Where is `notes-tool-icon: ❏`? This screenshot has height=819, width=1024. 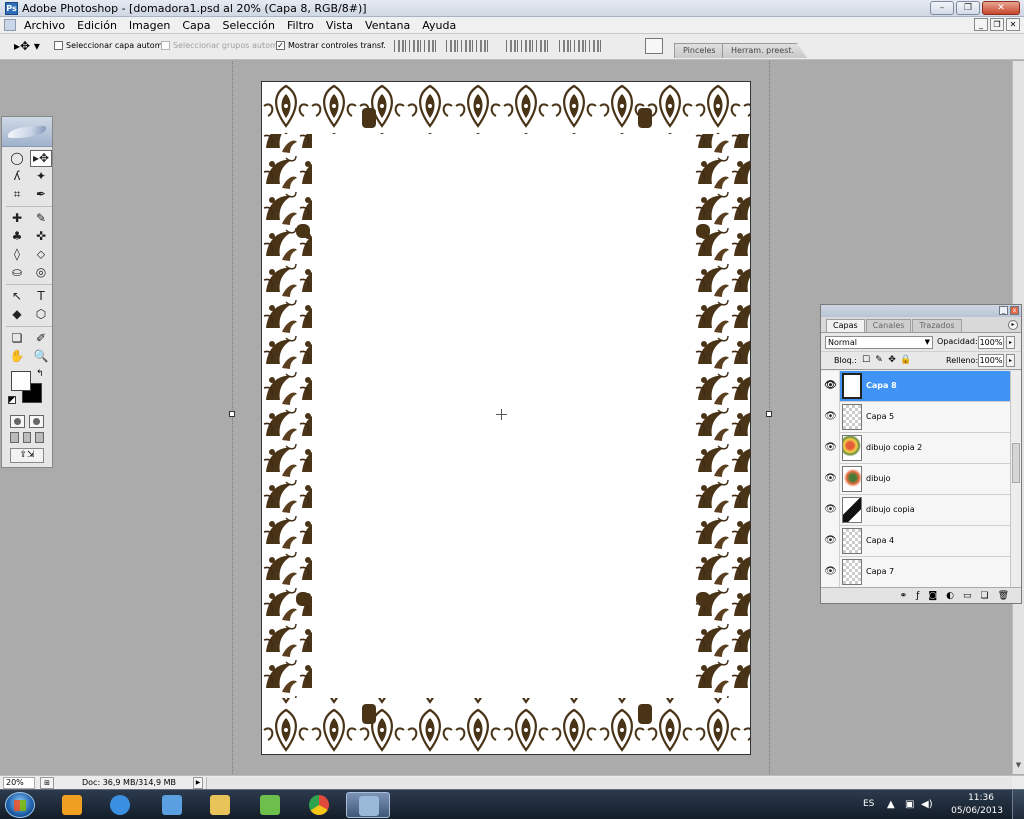
notes-tool-icon: ❏ is located at coordinates (17, 338).